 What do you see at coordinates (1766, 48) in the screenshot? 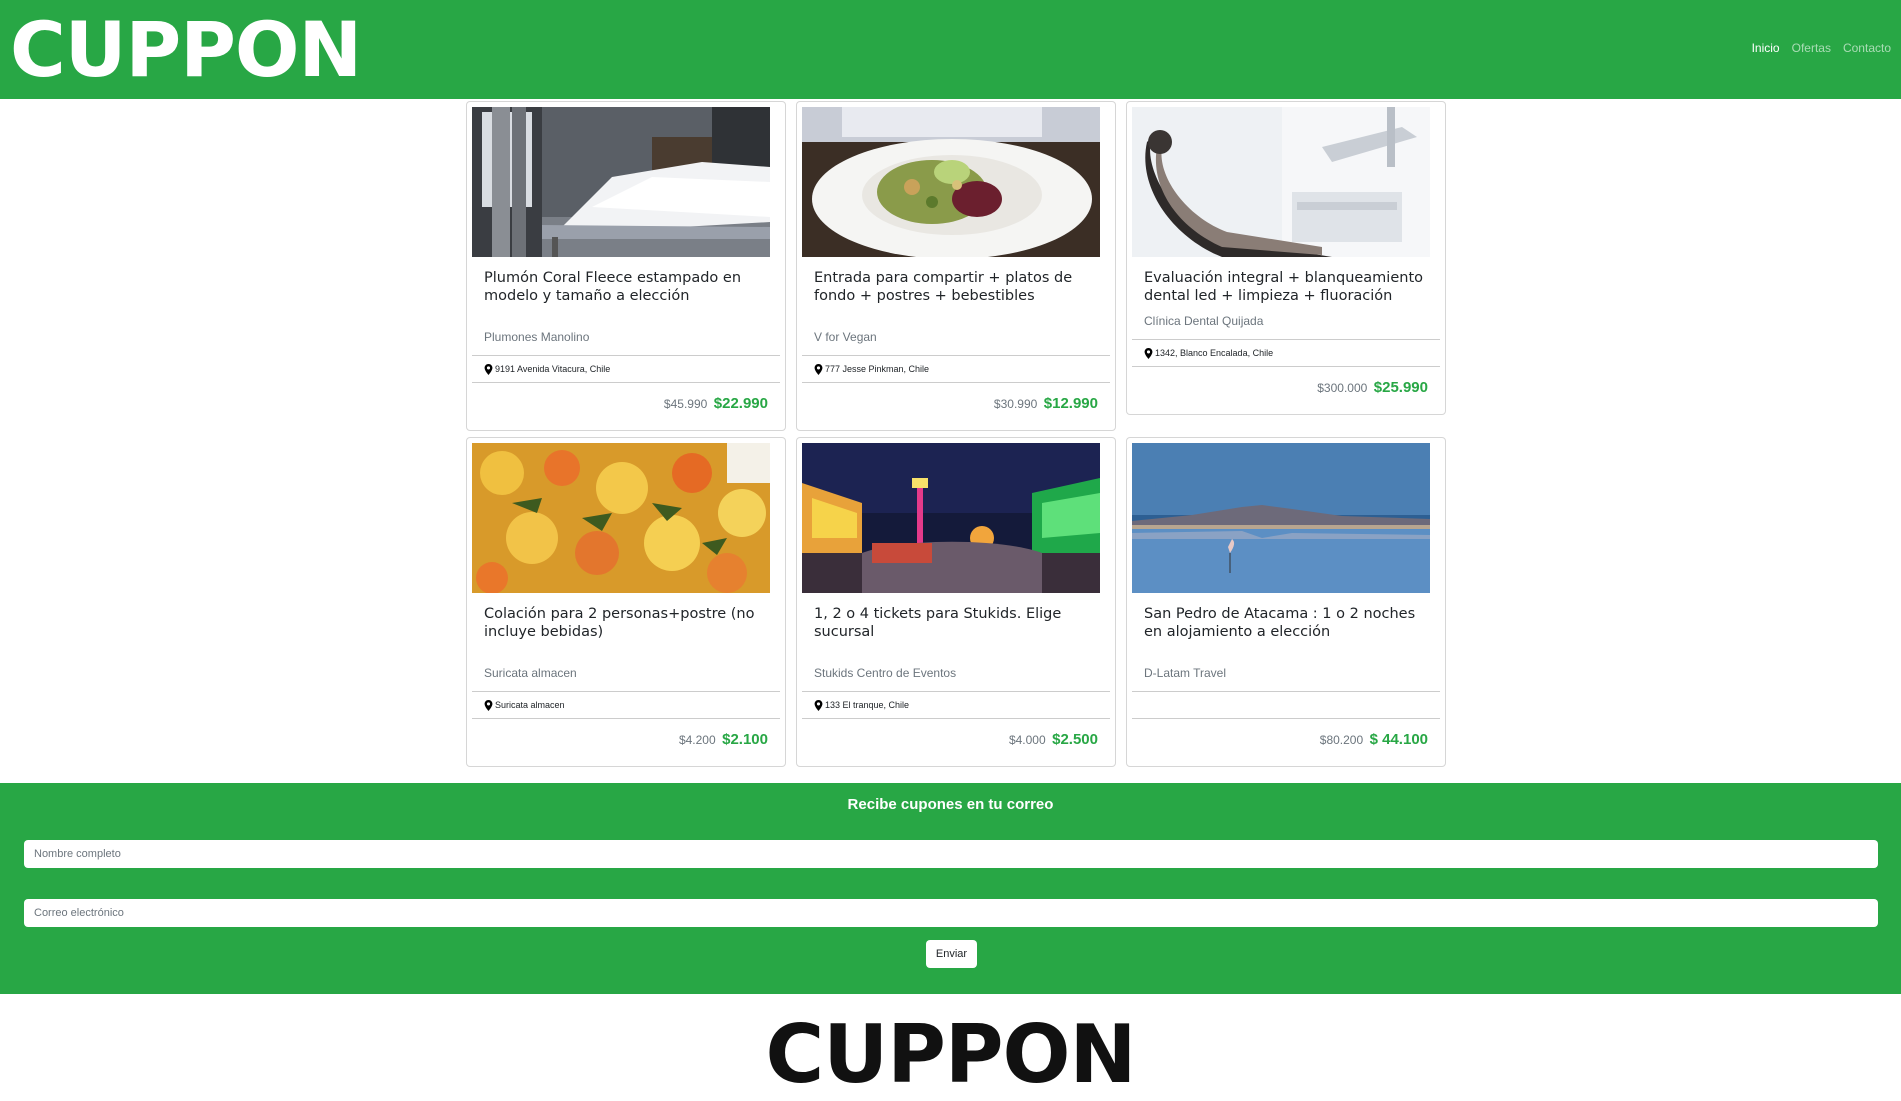
I see `nav-link-inicio: Inicio` at bounding box center [1766, 48].